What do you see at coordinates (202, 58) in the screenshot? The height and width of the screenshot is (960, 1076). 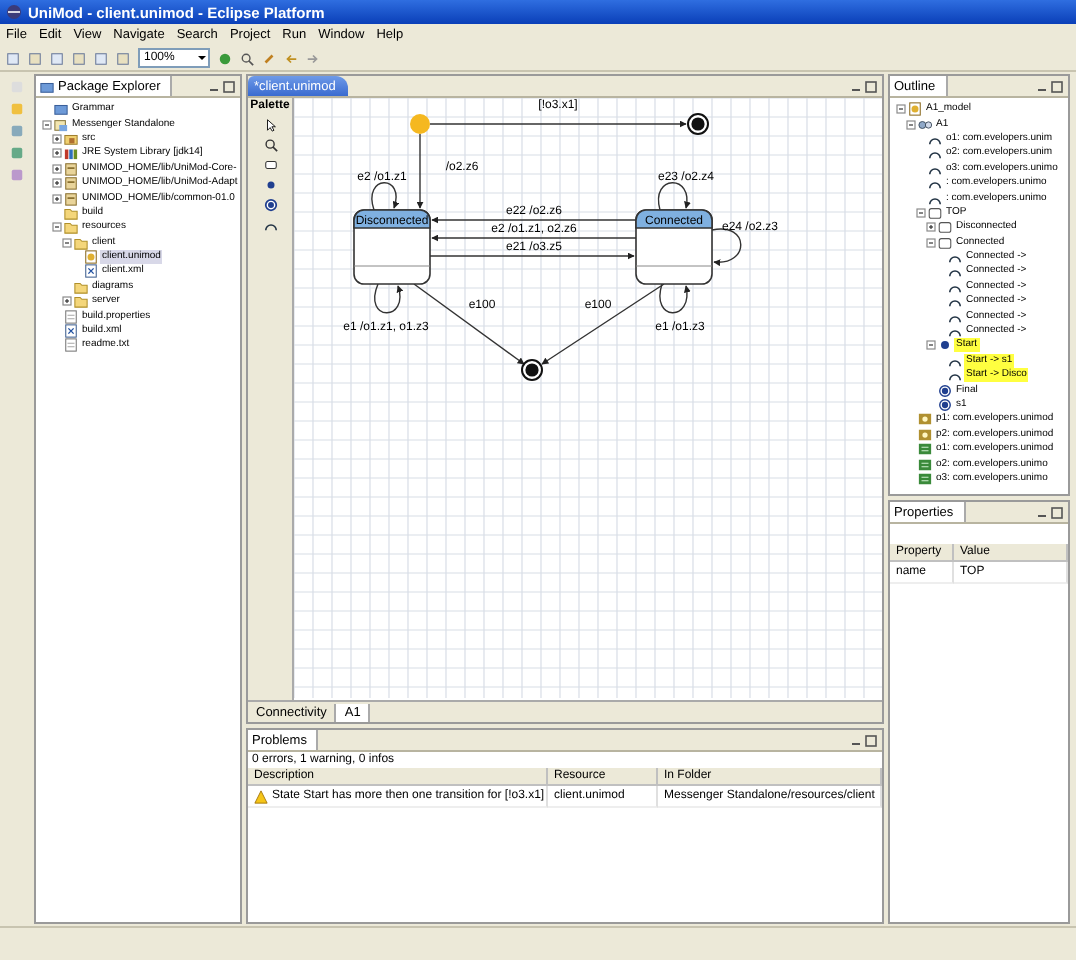 I see `dropdown-arrow-icon` at bounding box center [202, 58].